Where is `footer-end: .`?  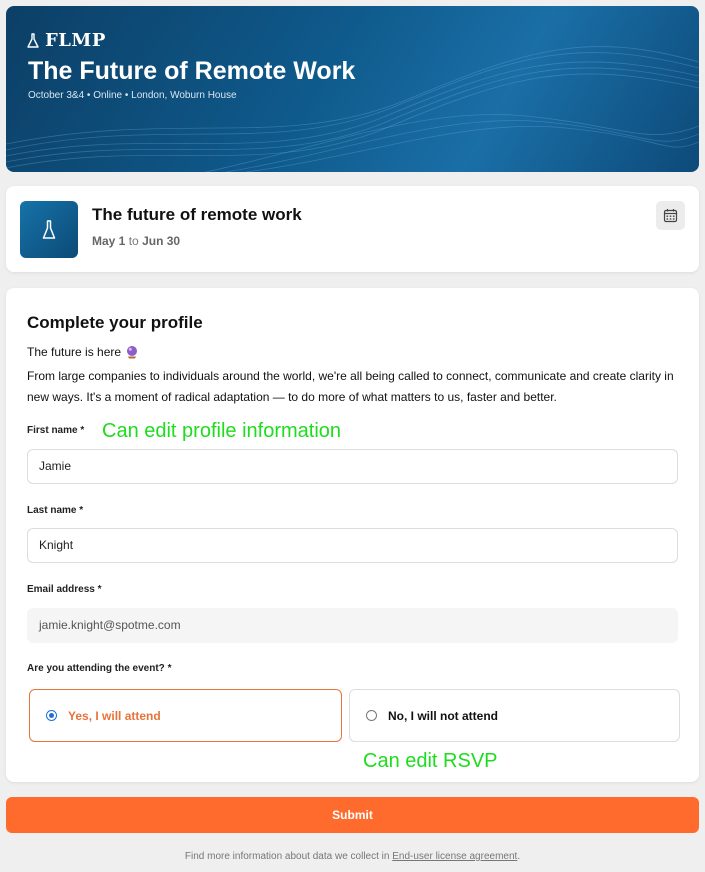
footer-end: . is located at coordinates (519, 856).